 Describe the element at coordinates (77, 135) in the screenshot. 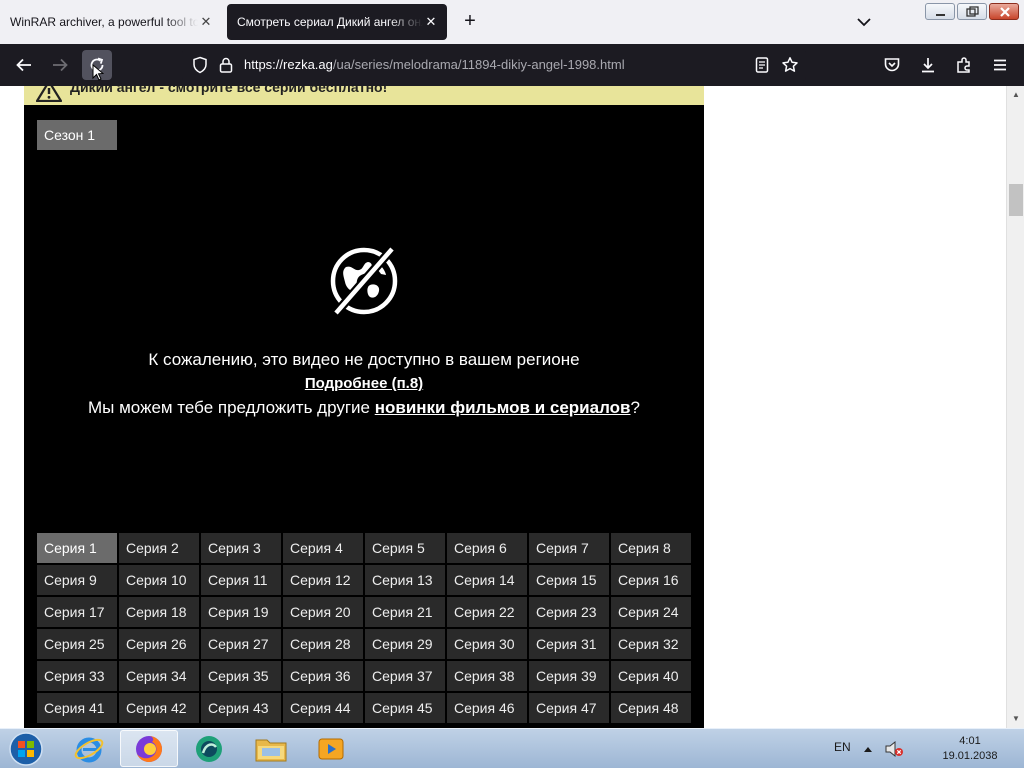

I see `season-tab: Сезон 1` at that location.